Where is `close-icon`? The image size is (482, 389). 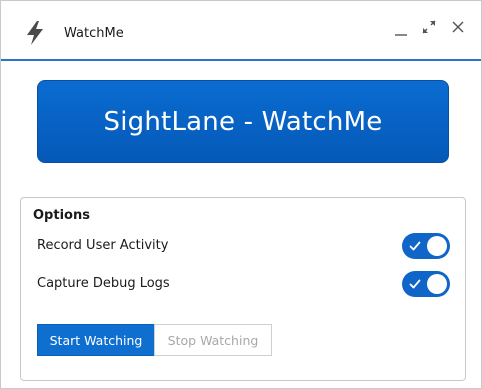 close-icon is located at coordinates (458, 27).